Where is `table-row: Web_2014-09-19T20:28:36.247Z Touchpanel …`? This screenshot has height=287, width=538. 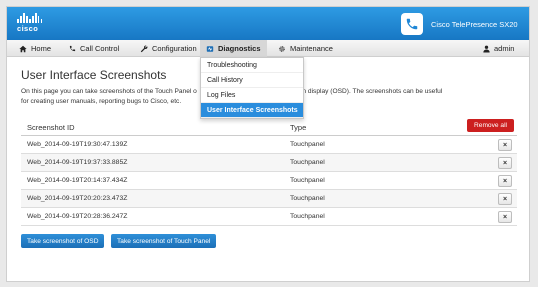 table-row: Web_2014-09-19T20:28:36.247Z Touchpanel … is located at coordinates (269, 217).